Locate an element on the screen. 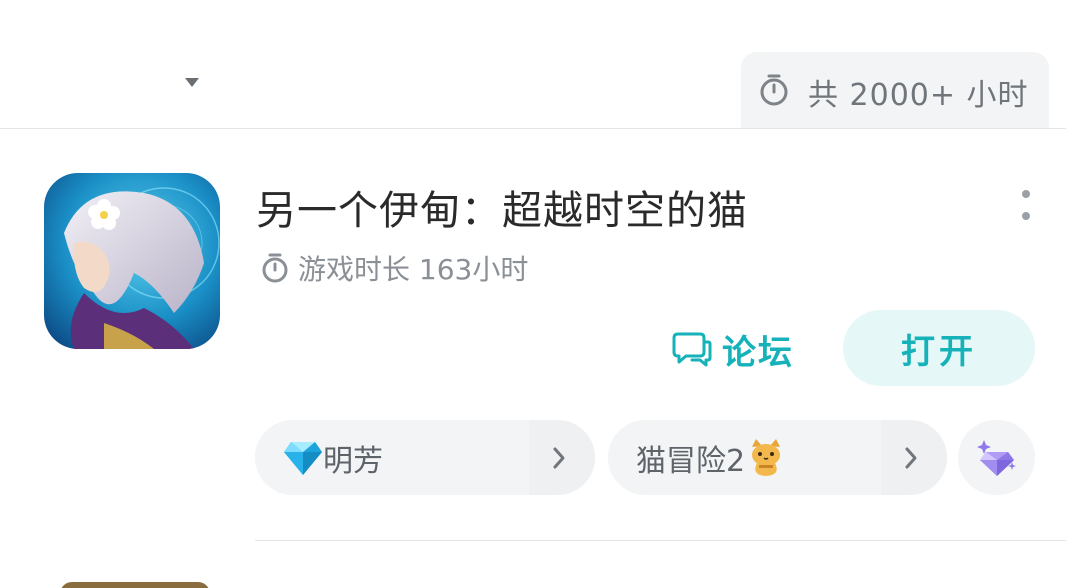 The width and height of the screenshot is (1066, 588). game-title: 另一个伊甸：超越时空的猫 is located at coordinates (502, 207).